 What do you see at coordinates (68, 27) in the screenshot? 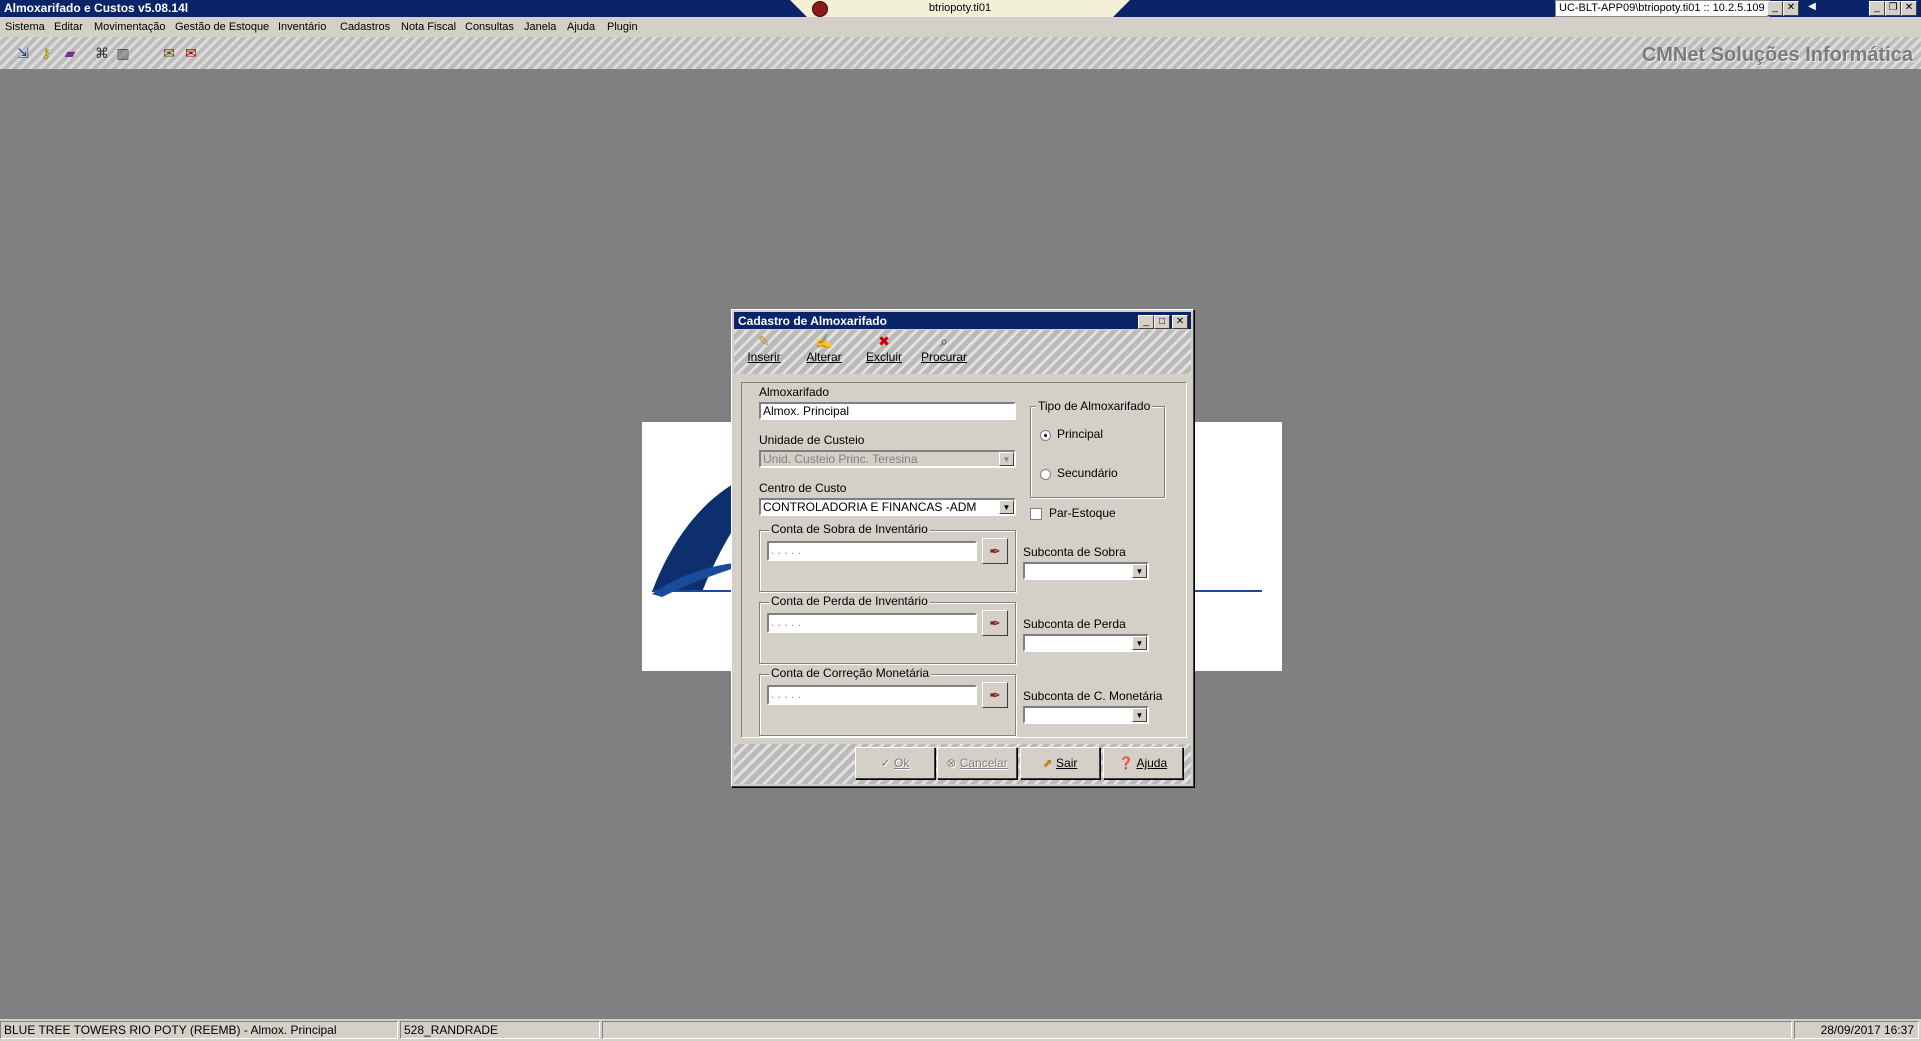
I see `menu-editar: Editar` at bounding box center [68, 27].